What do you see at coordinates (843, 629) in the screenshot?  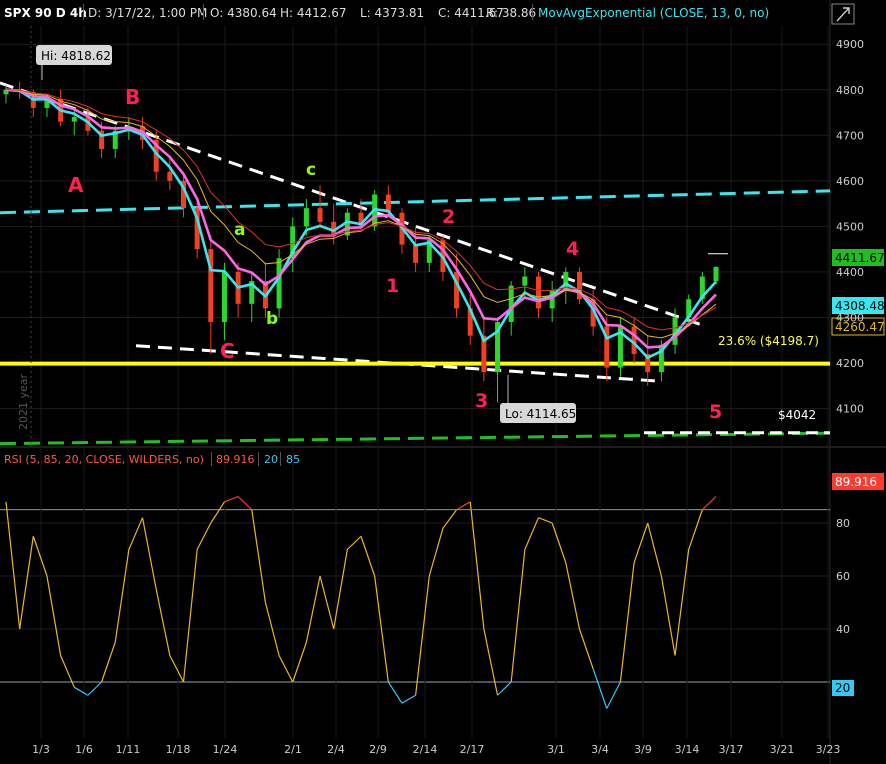 I see `rsi-axis-tick: 40` at bounding box center [843, 629].